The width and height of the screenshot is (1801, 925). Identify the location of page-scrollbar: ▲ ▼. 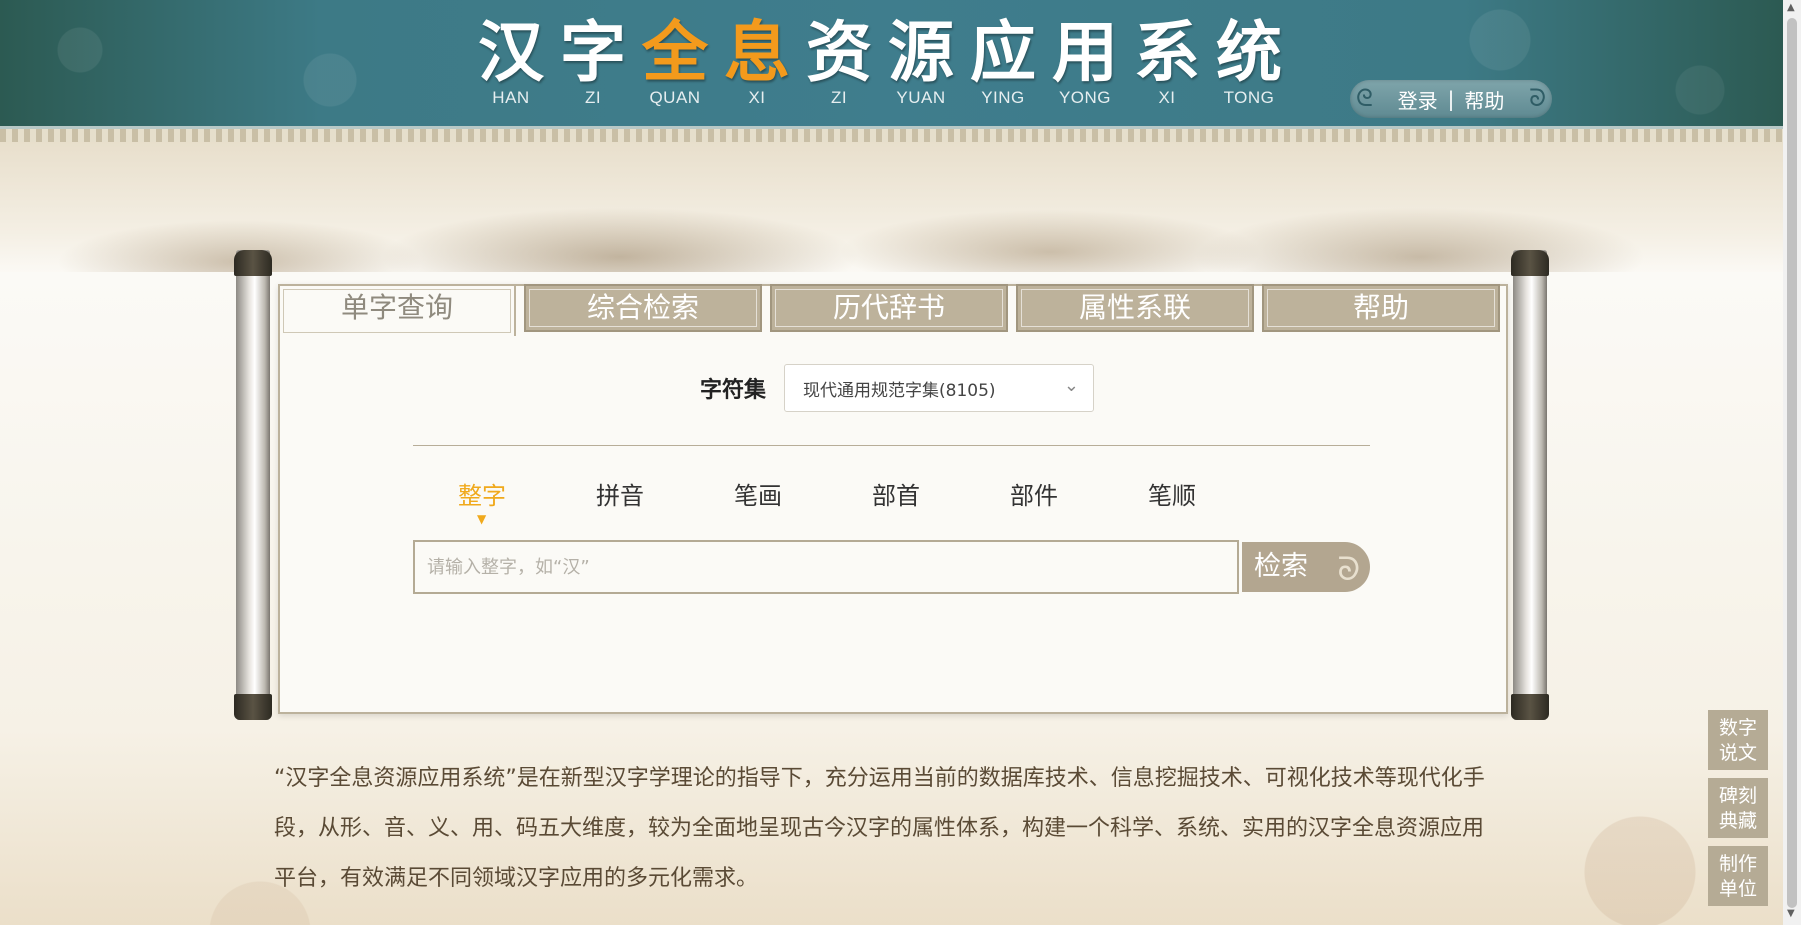
(1792, 462).